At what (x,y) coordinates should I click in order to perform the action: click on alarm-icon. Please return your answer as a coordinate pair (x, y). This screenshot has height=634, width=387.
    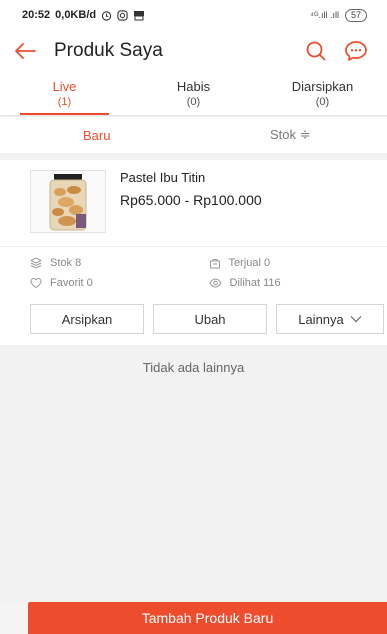
    Looking at the image, I should click on (106, 15).